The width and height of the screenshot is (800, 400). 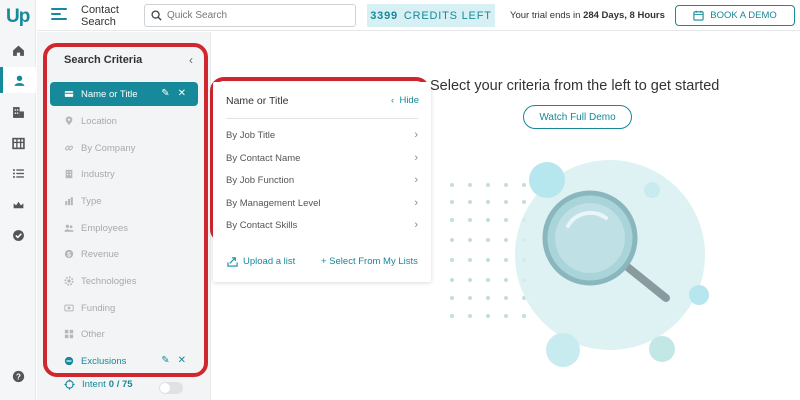 What do you see at coordinates (262, 225) in the screenshot?
I see `submenu-item-label: By Contact Skills` at bounding box center [262, 225].